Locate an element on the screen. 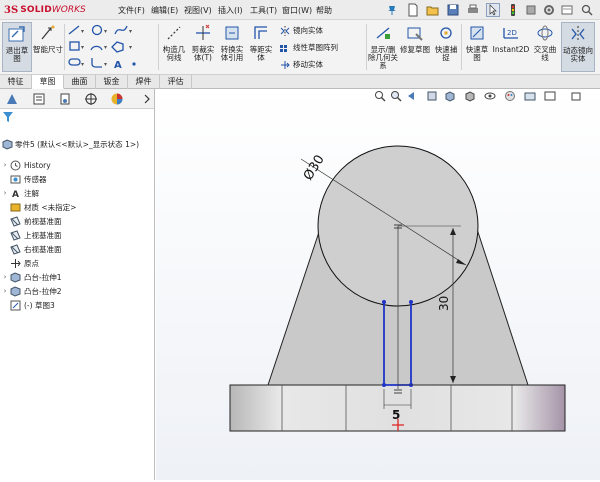 The width and height of the screenshot is (600, 482). menu-file: 文件(F) is located at coordinates (131, 10).